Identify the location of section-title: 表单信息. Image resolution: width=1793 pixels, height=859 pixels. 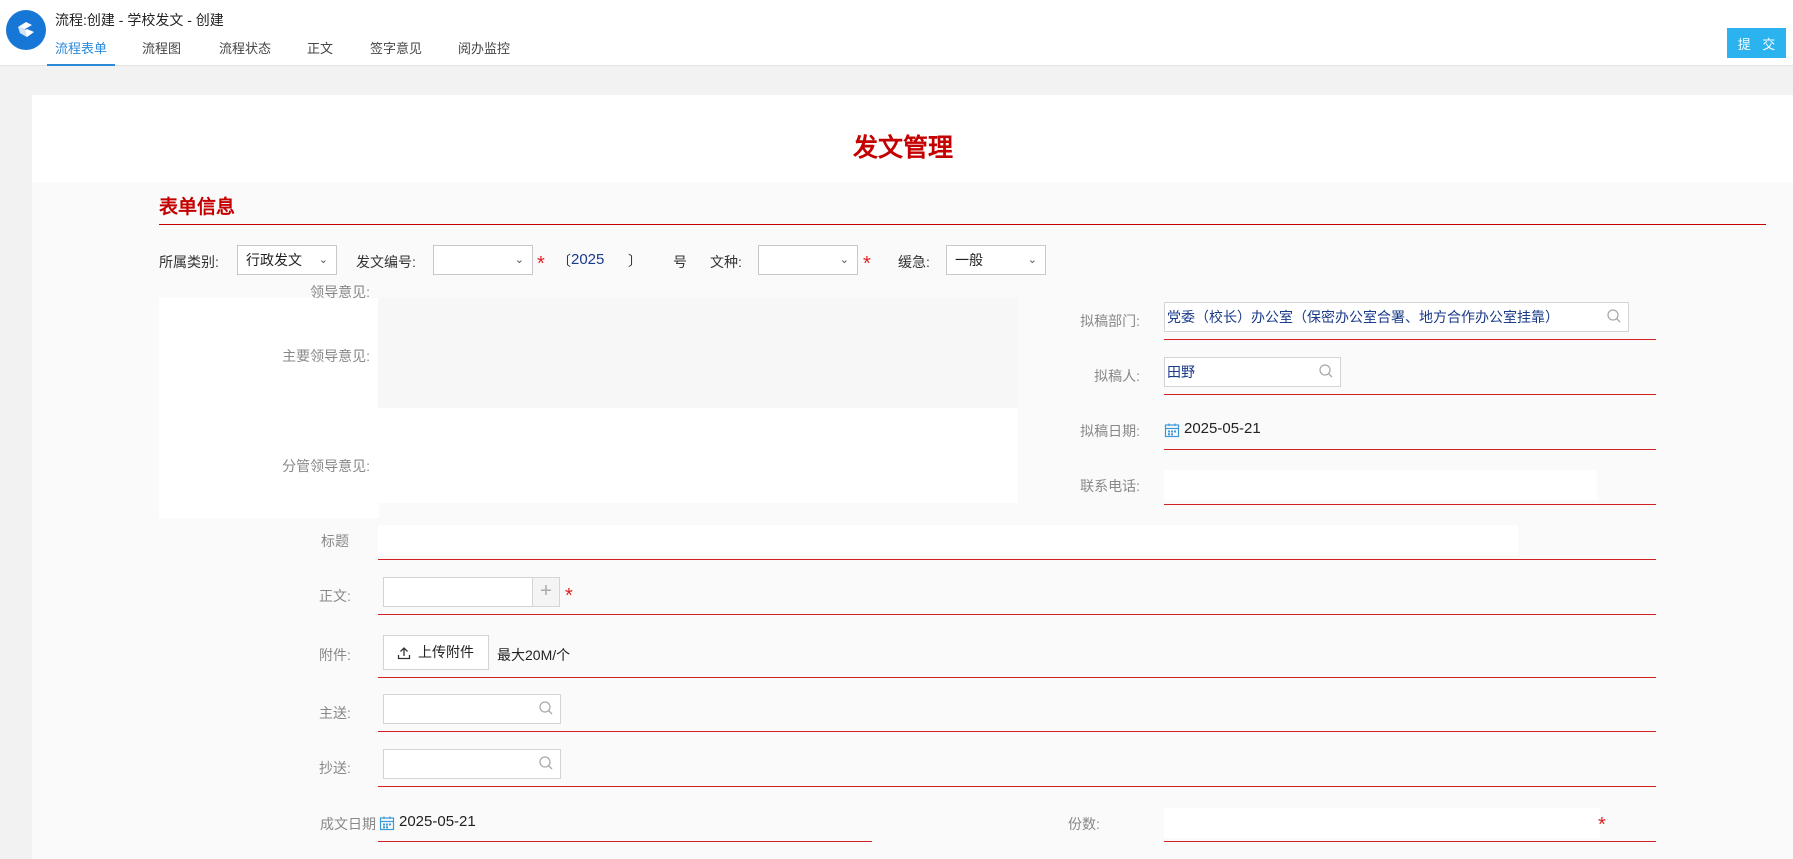
(197, 207).